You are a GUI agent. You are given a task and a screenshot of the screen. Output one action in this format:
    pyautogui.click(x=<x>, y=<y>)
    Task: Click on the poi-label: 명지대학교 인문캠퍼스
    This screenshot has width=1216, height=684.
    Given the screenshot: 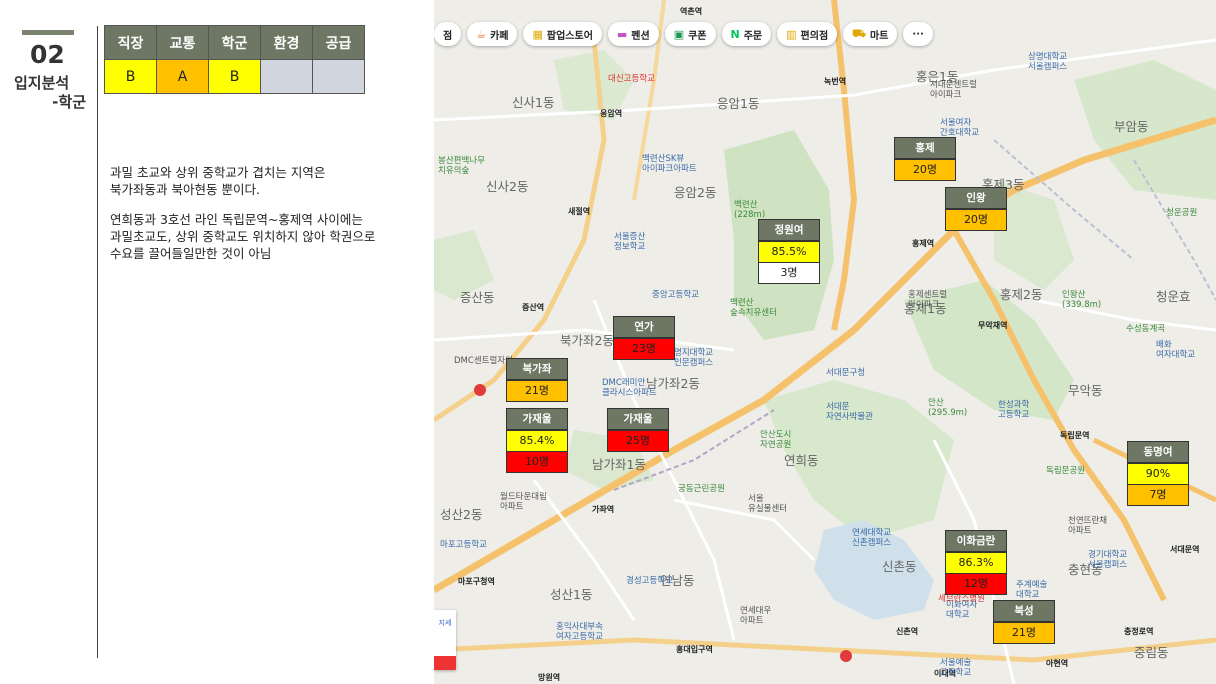 What is the action you would take?
    pyautogui.click(x=694, y=358)
    